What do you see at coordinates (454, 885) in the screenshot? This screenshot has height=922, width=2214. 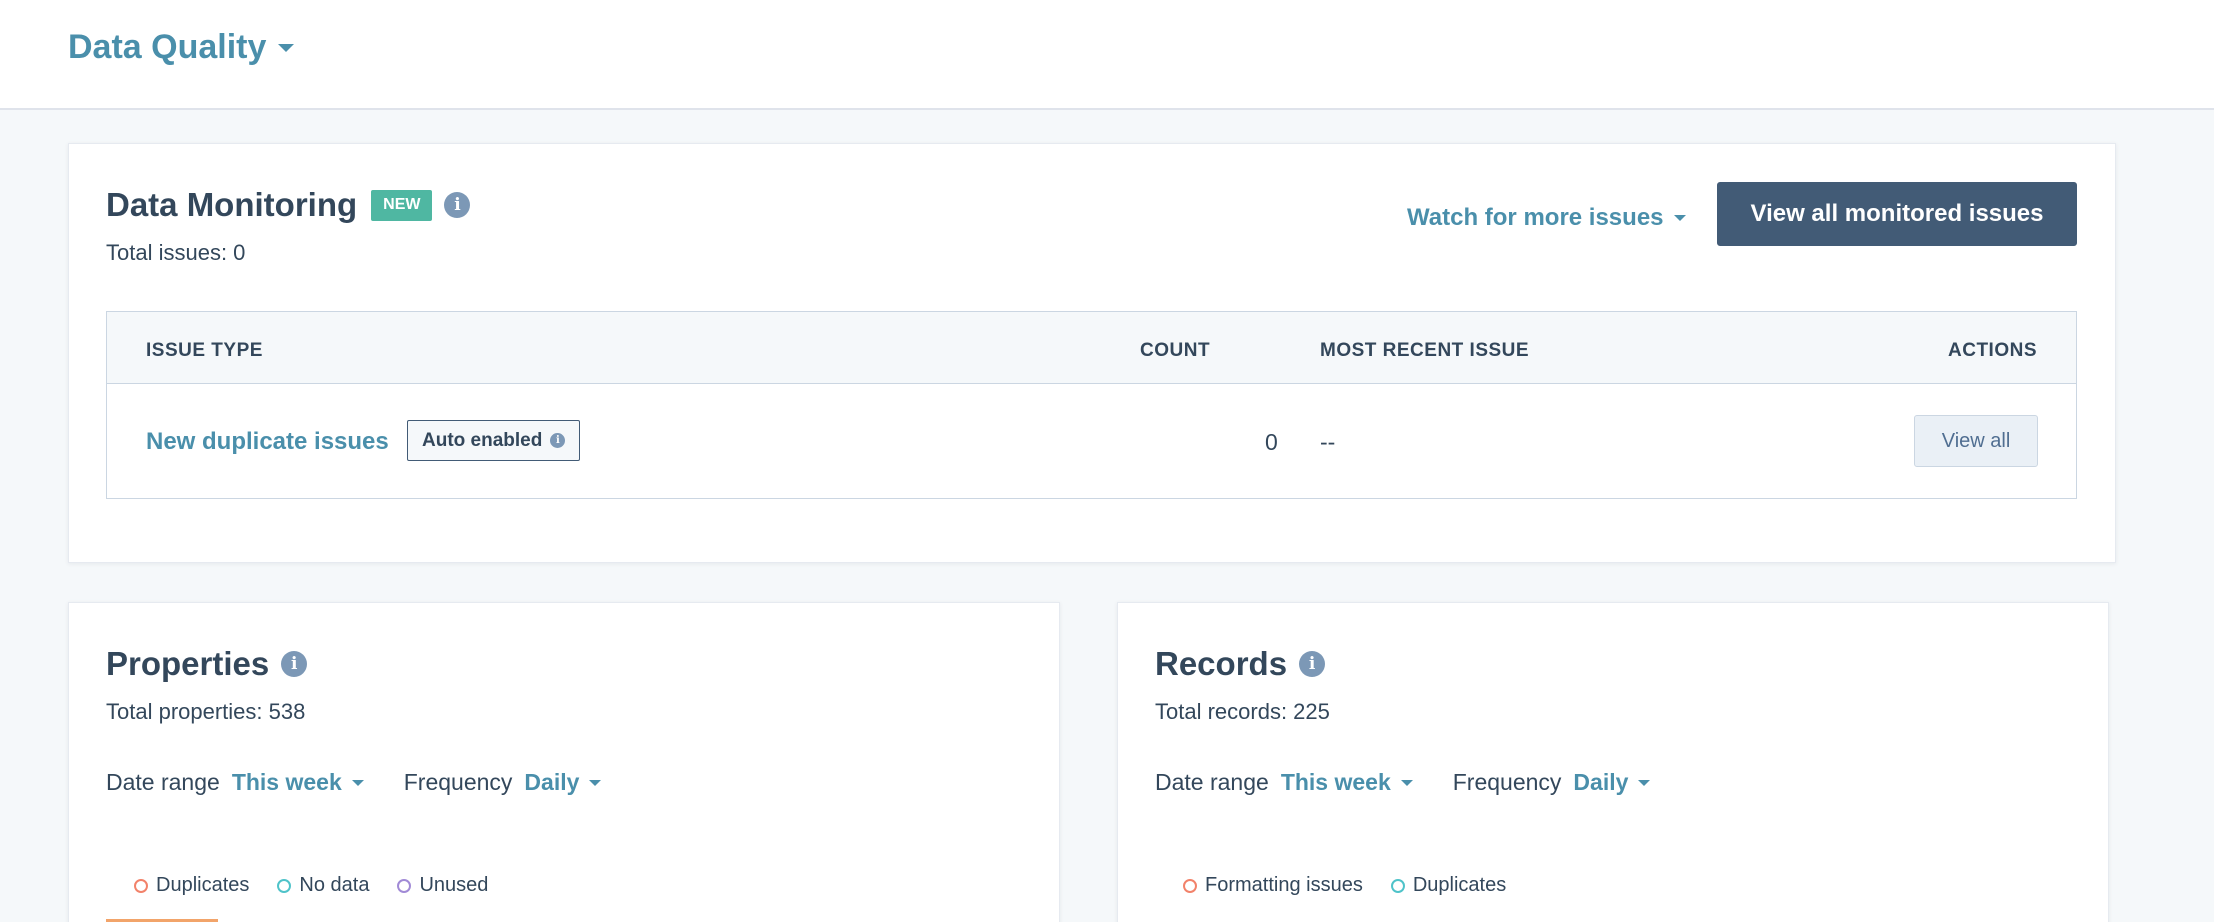 I see `legend-label: Unused` at bounding box center [454, 885].